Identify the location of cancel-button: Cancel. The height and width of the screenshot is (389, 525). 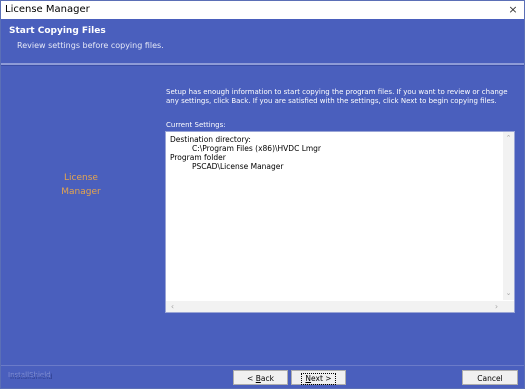
(490, 377).